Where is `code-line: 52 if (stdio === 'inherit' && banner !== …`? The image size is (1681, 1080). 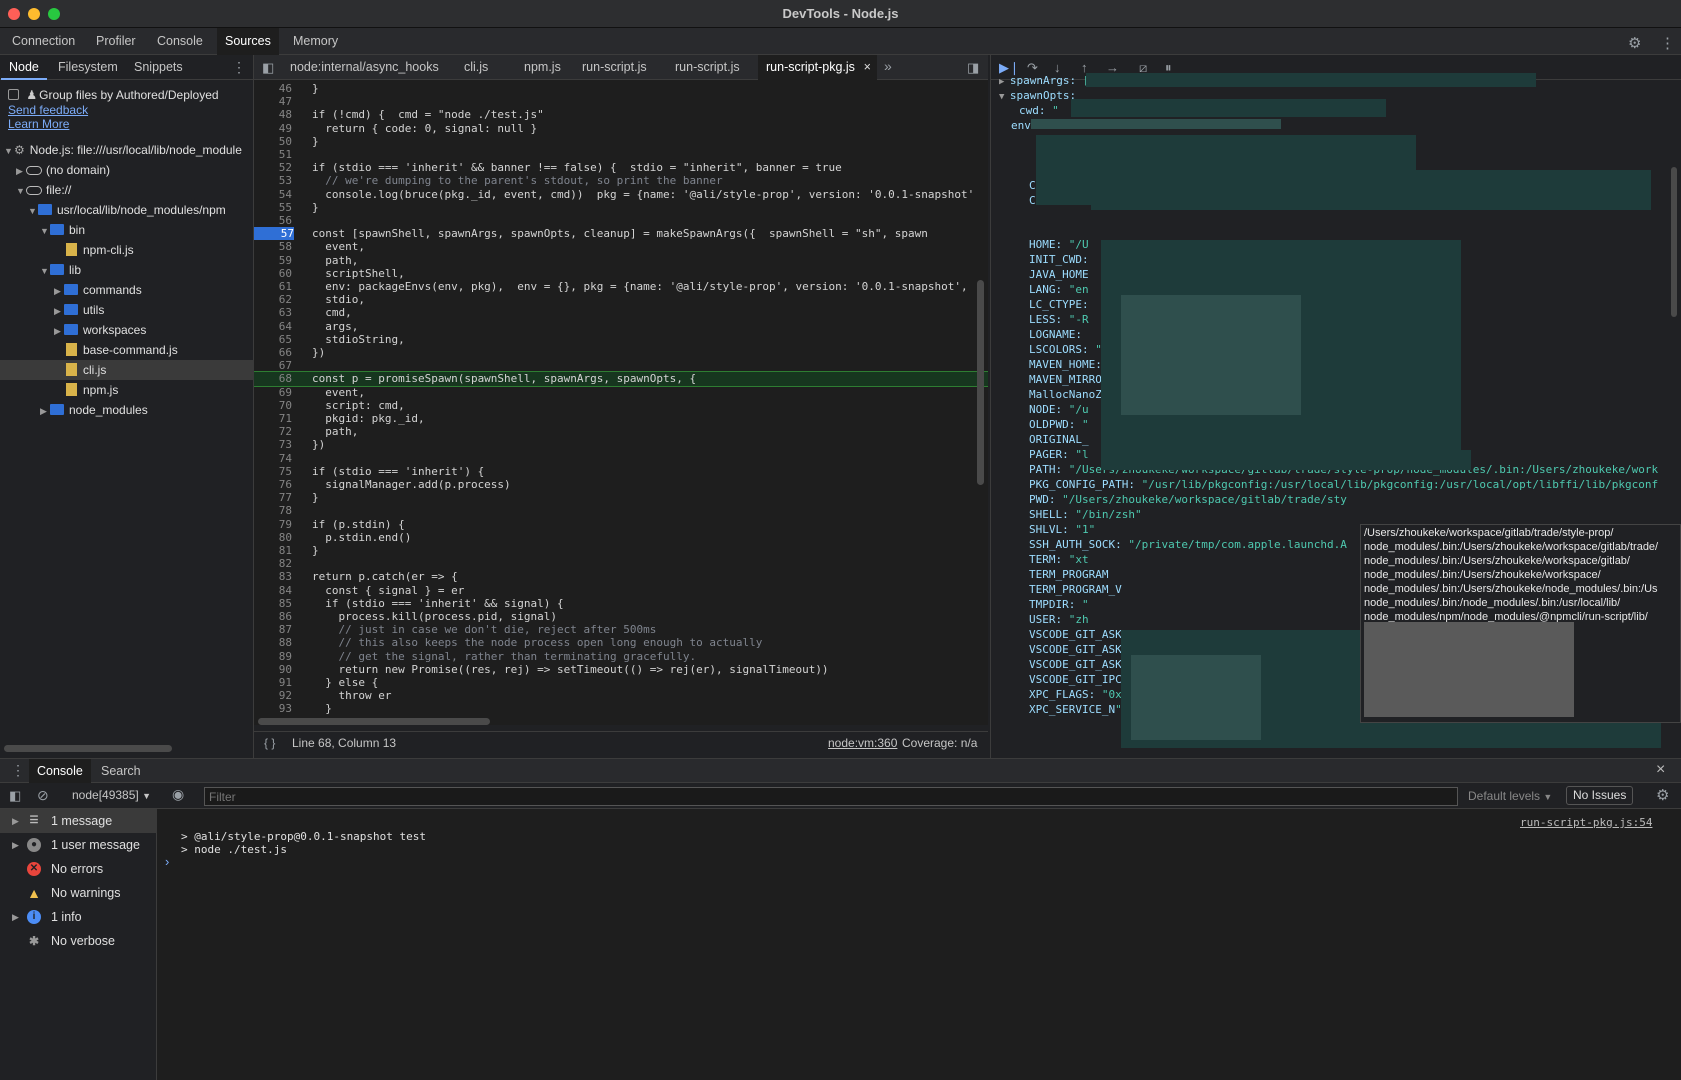 code-line: 52 if (stdio === 'inherit' && banner !== … is located at coordinates (621, 167).